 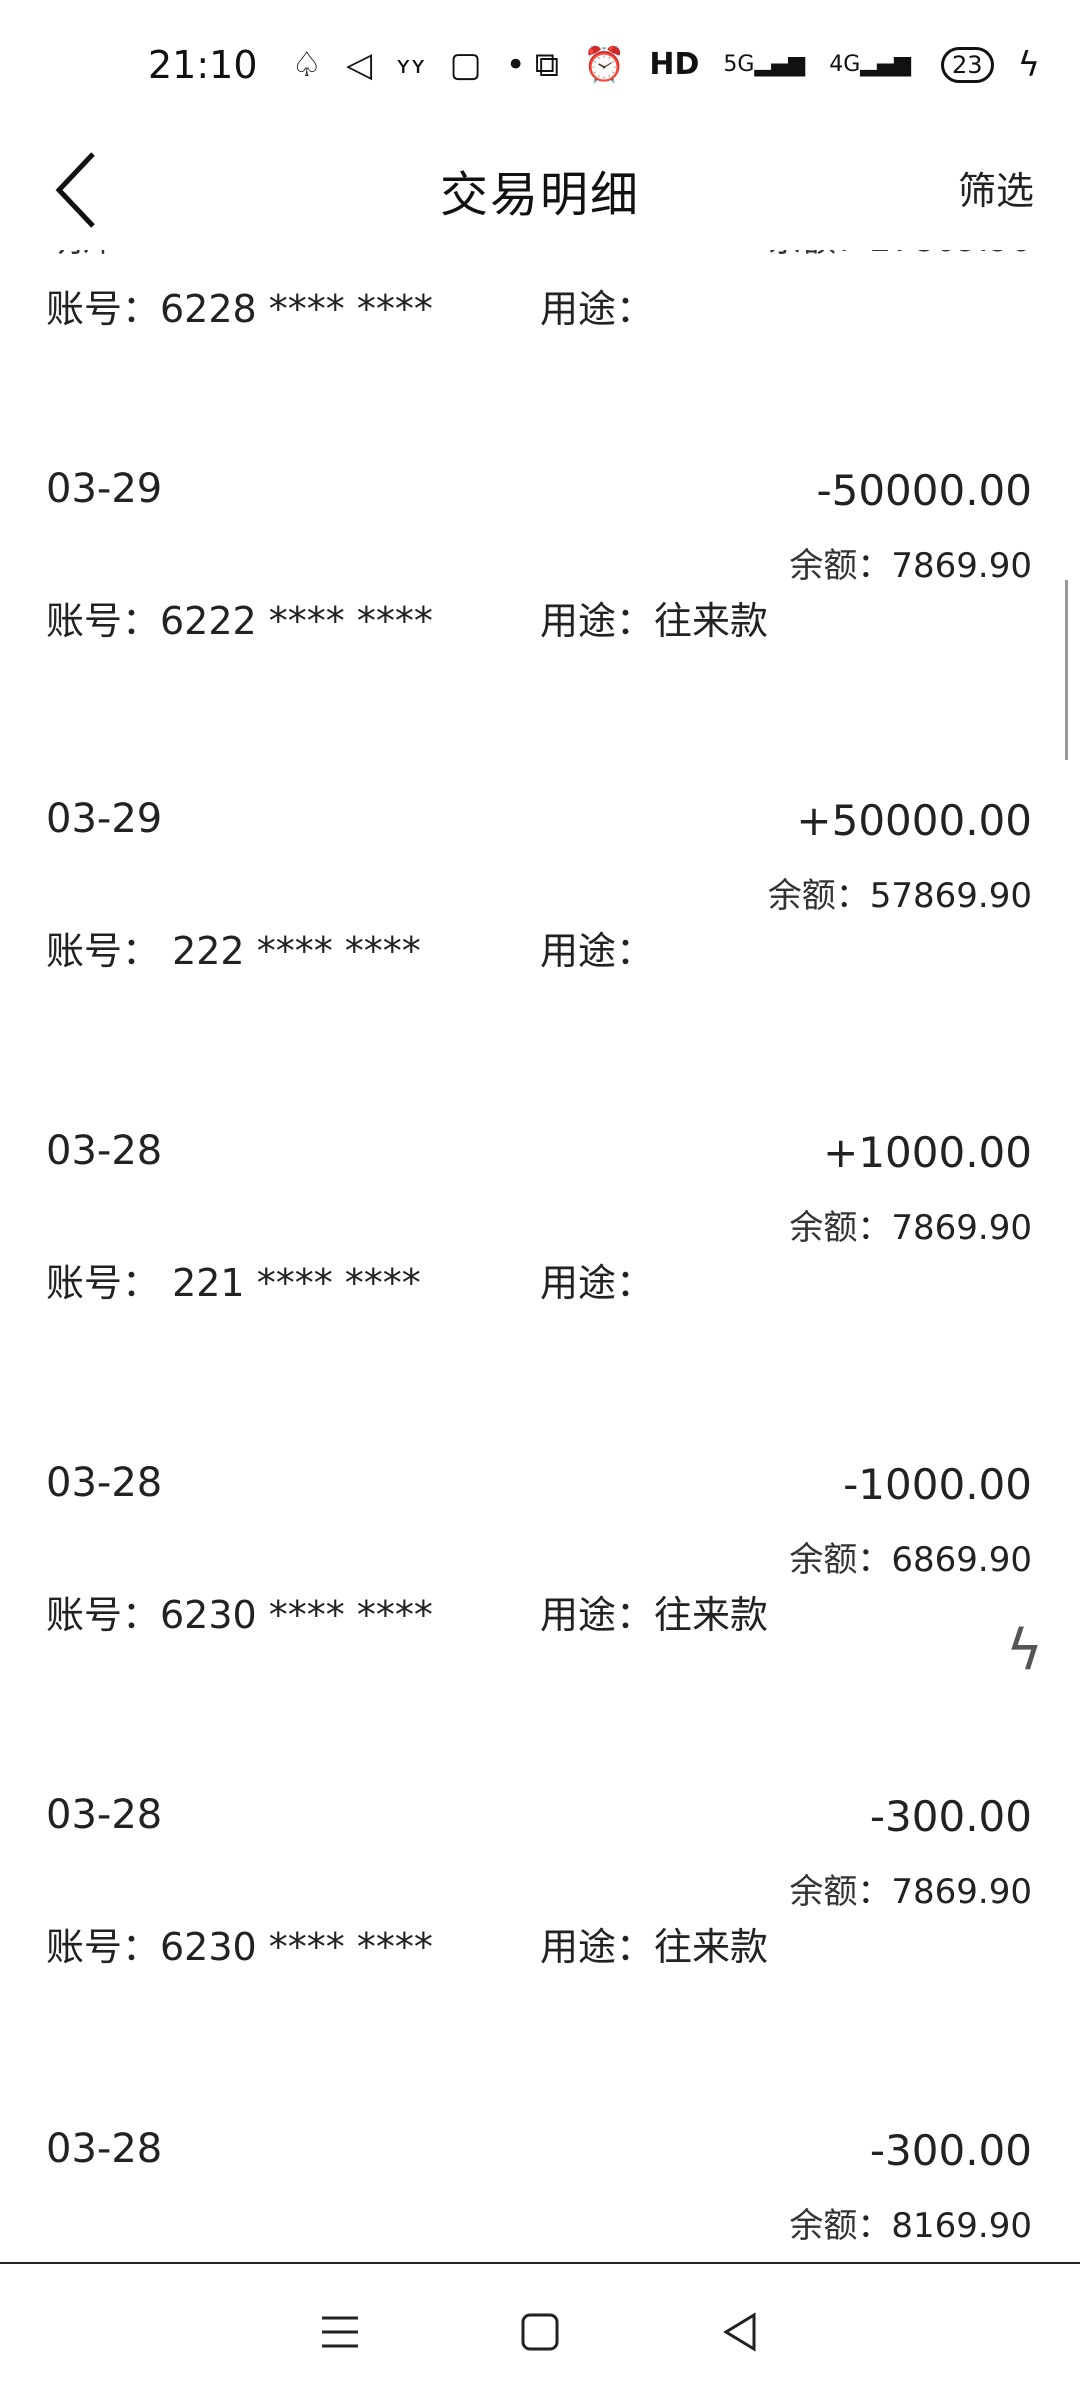 What do you see at coordinates (604, 65) in the screenshot?
I see `alarm-icon: ⏰` at bounding box center [604, 65].